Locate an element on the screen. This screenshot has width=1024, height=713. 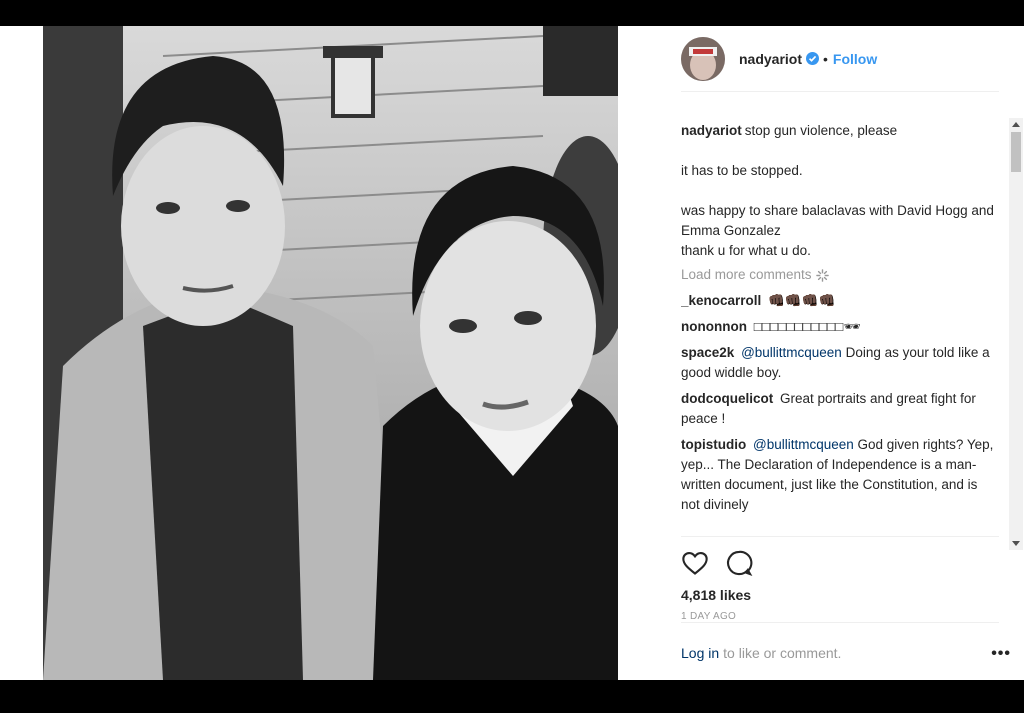
spinner-icon is located at coordinates (822, 275).